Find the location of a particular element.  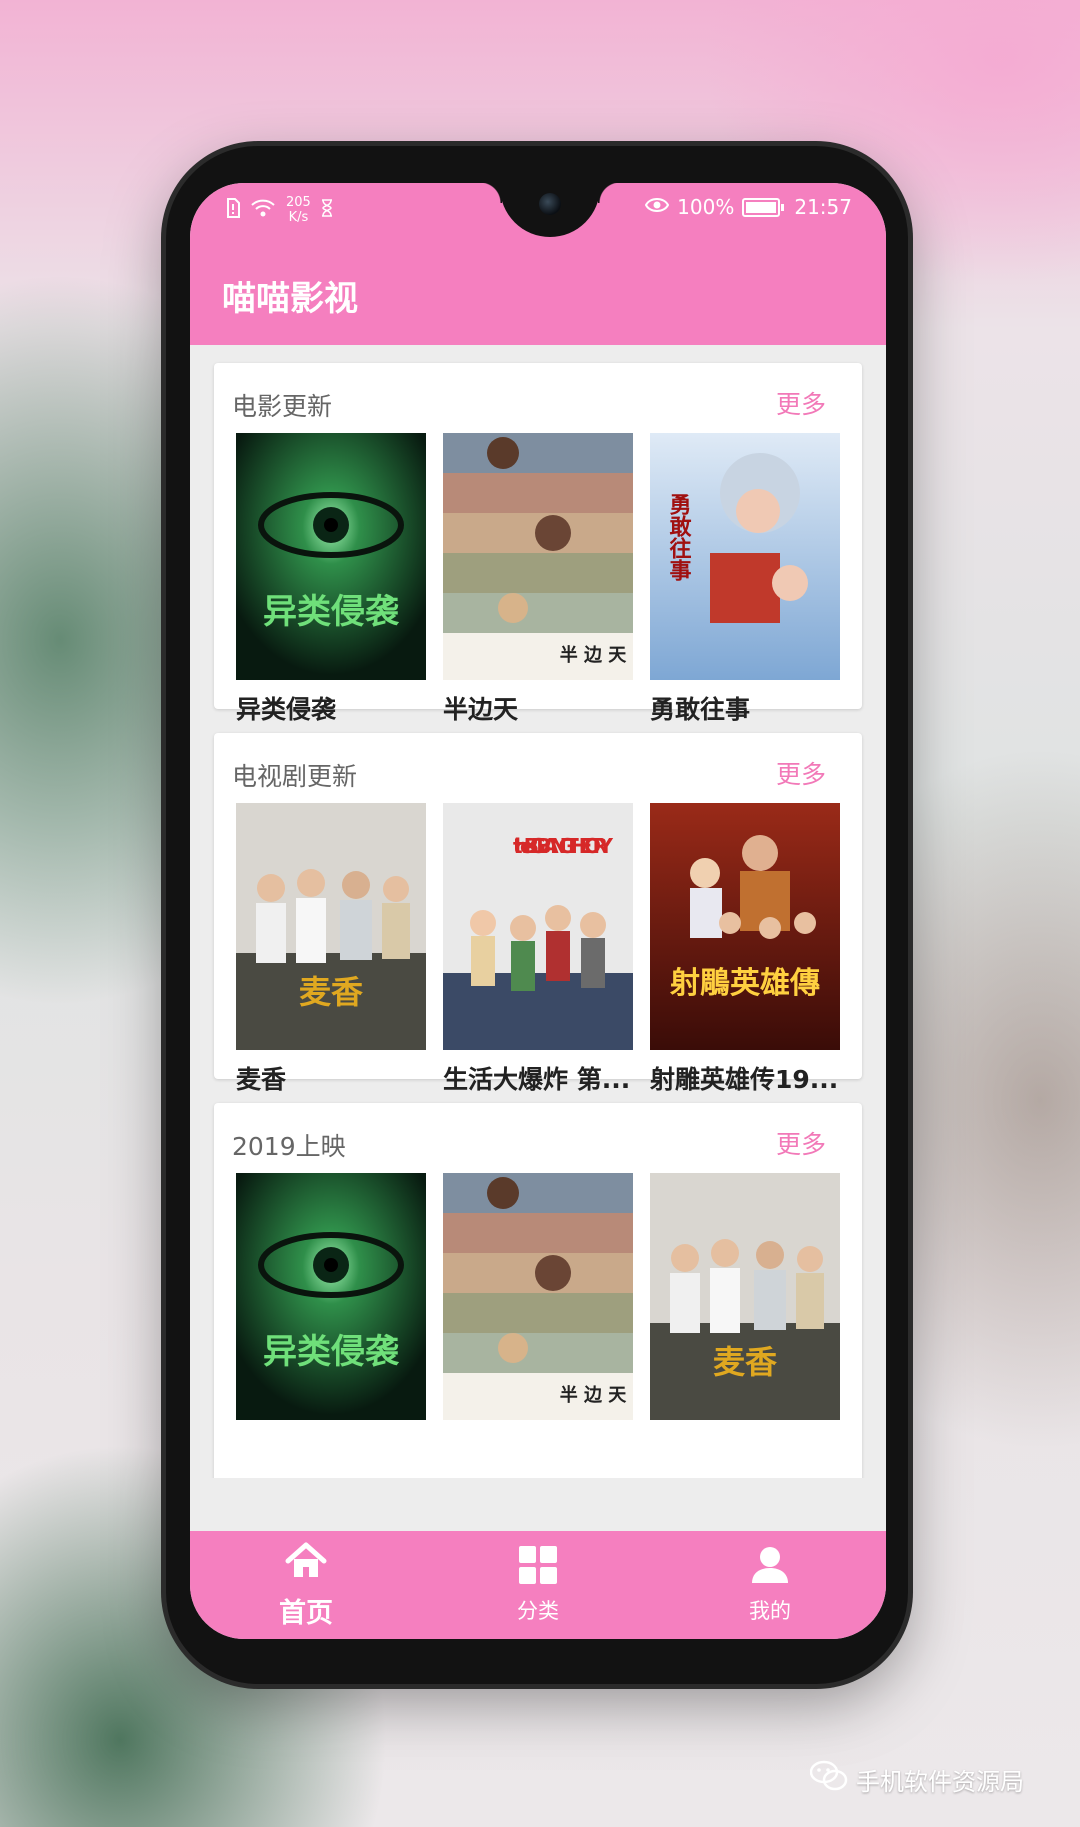

tab-label: 分类 is located at coordinates (538, 1611).